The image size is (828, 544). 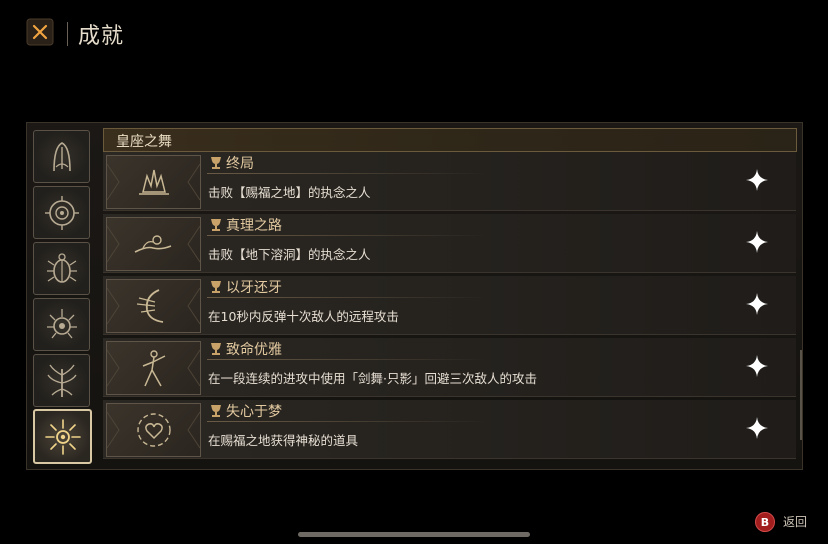 I want to click on achievement-row: 以牙还牙 在10秒内反弹十次敌人的远程攻击, so click(x=449, y=305).